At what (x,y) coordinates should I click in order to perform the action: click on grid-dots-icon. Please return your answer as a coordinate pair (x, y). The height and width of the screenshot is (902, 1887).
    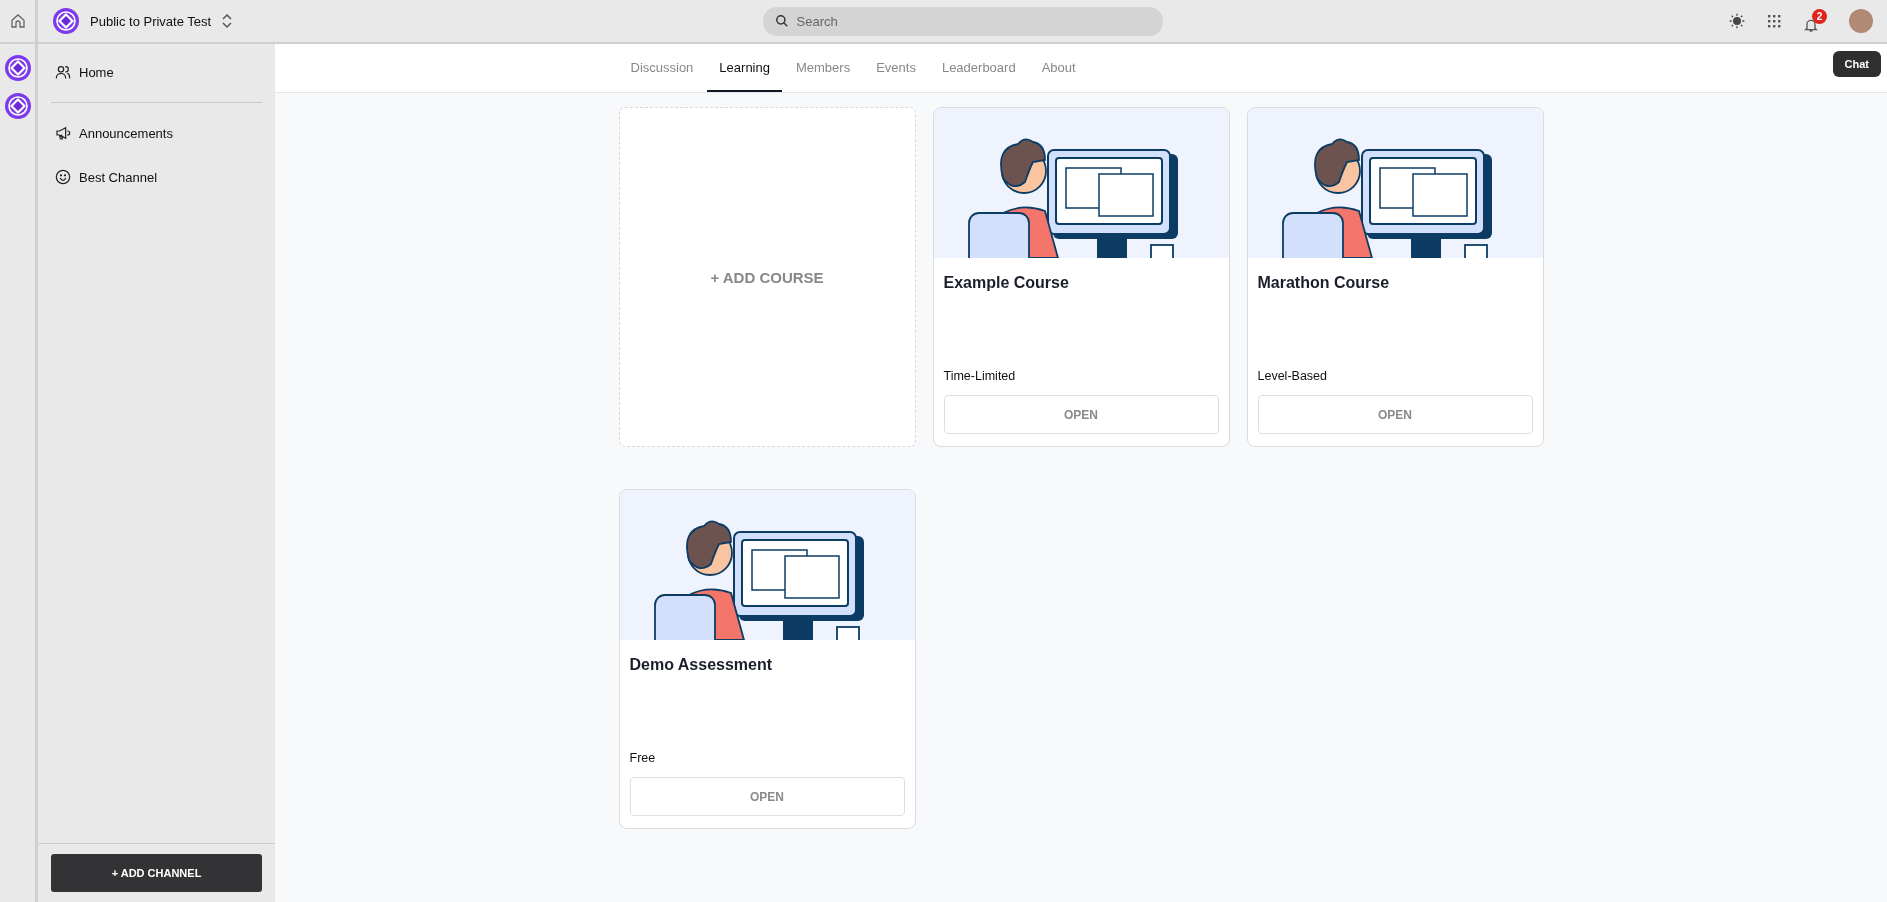
    Looking at the image, I should click on (1774, 21).